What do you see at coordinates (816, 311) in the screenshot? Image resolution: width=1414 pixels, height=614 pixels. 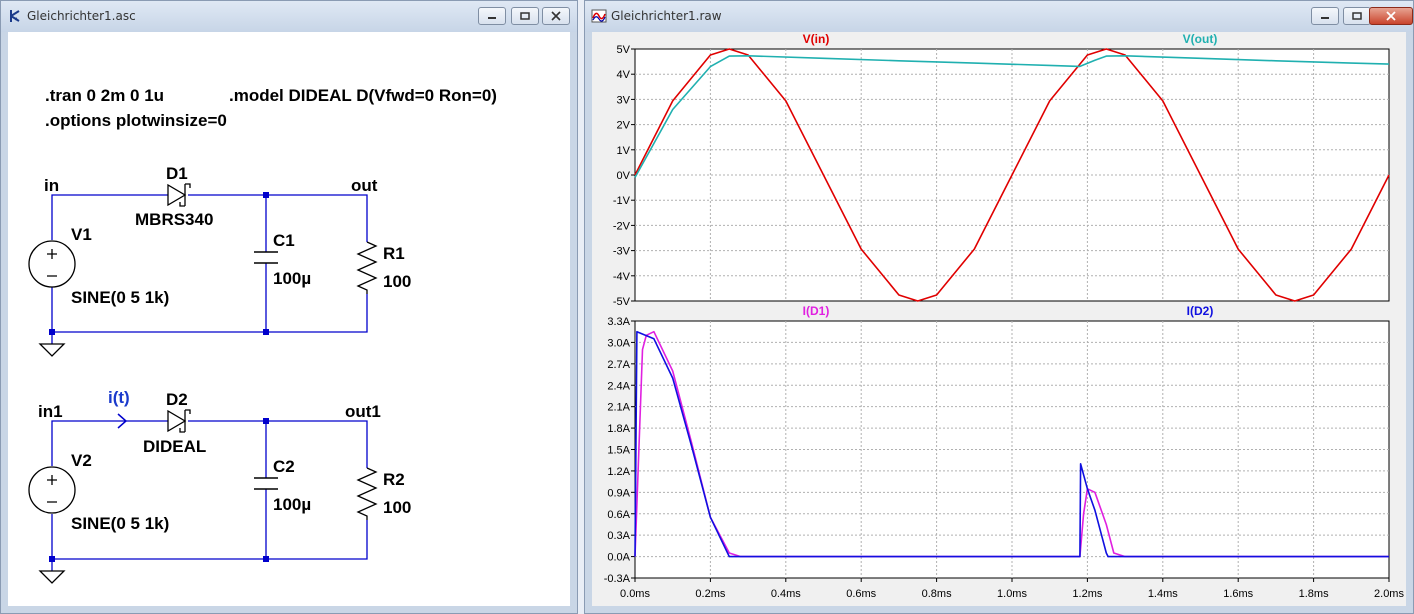 I see `trace-label-id1: I(D1)` at bounding box center [816, 311].